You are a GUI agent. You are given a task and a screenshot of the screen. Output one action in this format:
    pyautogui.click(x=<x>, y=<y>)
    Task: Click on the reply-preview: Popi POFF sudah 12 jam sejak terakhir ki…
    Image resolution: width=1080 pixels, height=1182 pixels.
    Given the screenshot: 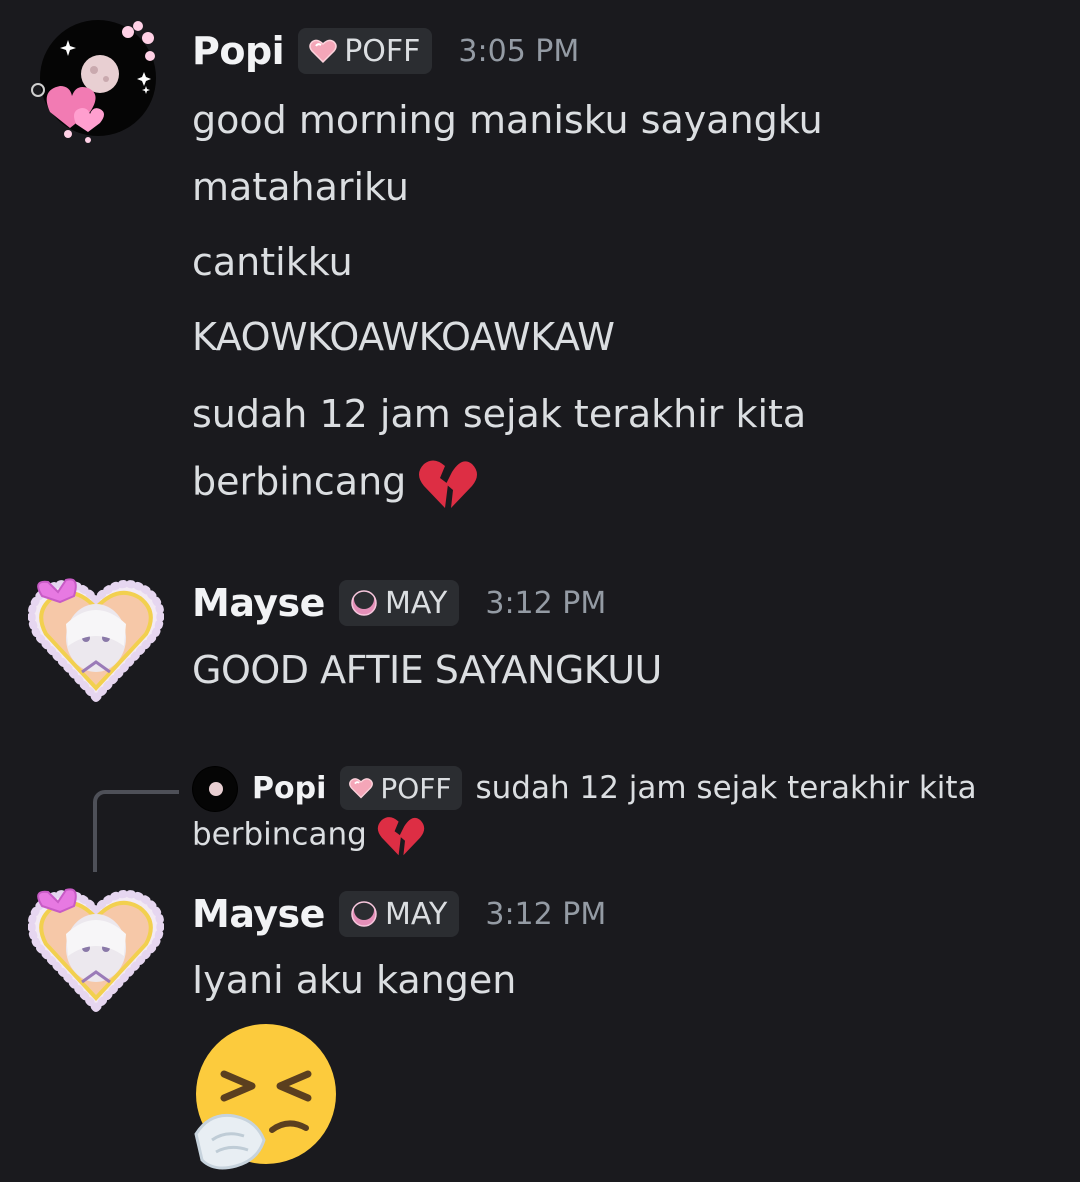 What is the action you would take?
    pyautogui.click(x=614, y=788)
    